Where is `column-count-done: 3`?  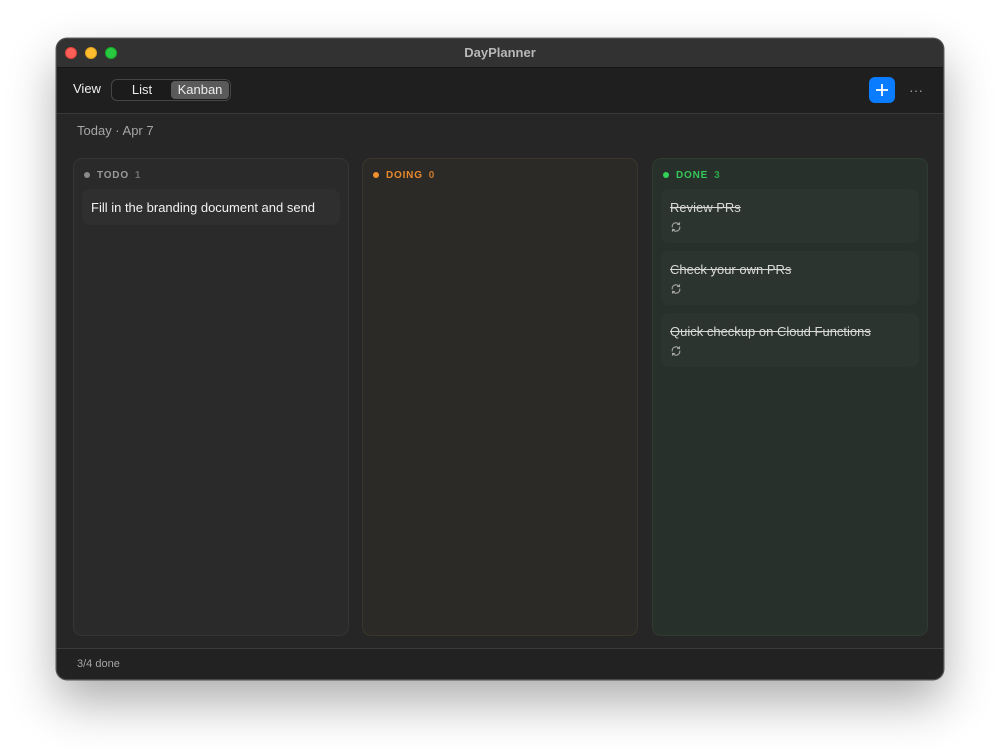 column-count-done: 3 is located at coordinates (717, 175).